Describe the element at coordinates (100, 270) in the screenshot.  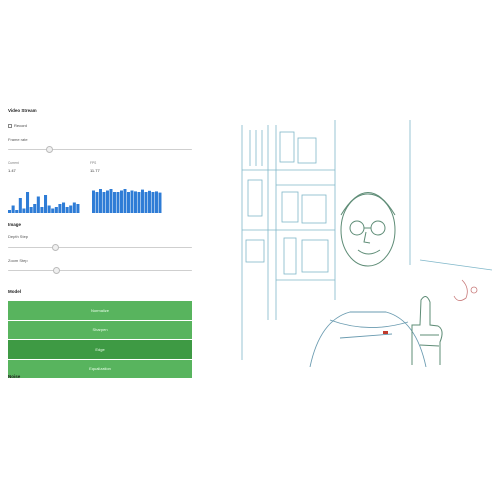
I see `zoom-step-slider` at that location.